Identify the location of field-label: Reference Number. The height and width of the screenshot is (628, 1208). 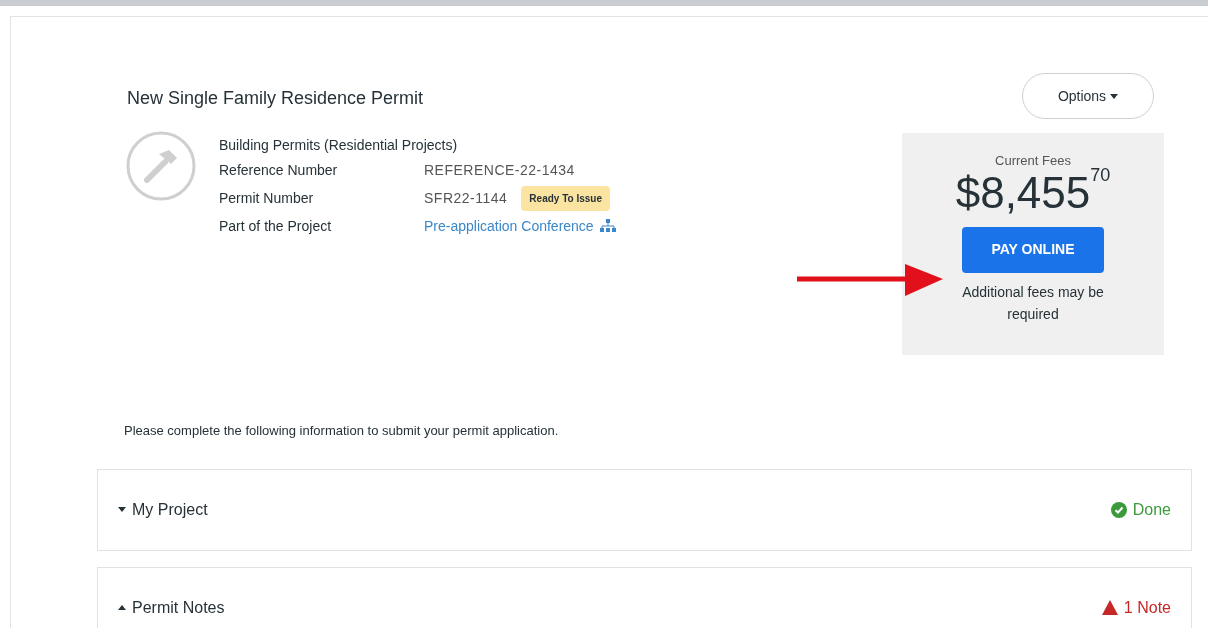
(279, 170).